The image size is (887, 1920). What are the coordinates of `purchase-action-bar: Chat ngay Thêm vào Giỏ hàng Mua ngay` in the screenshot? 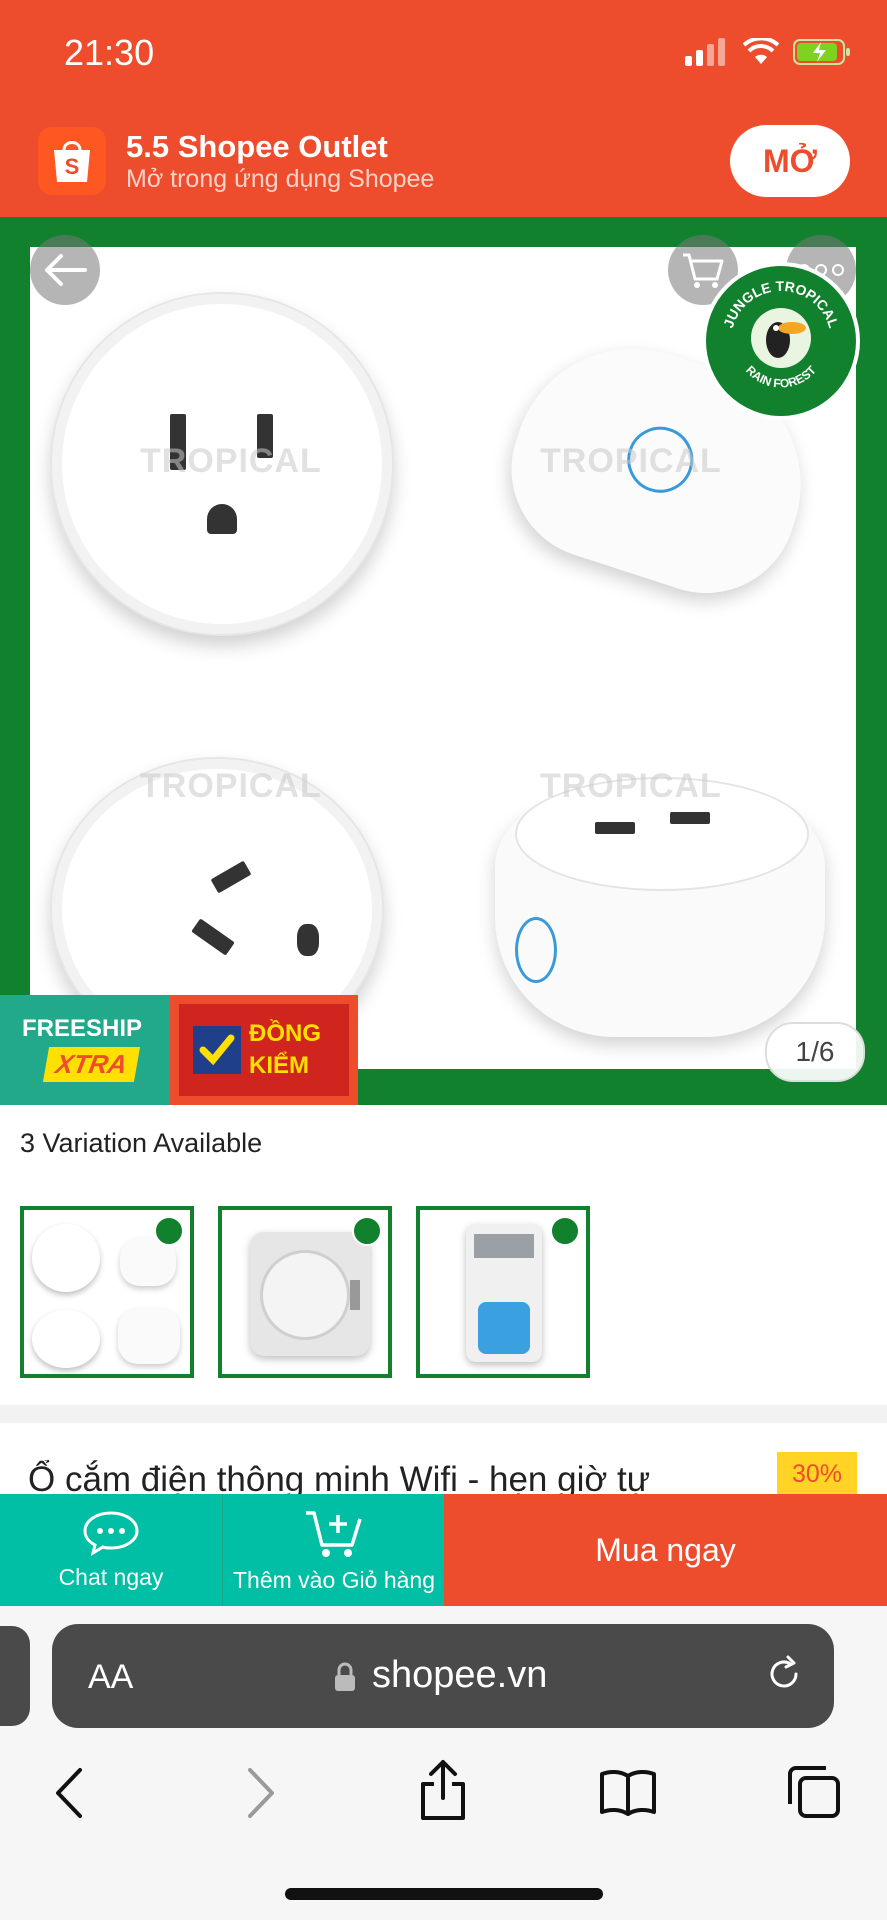 It's located at (443, 1550).